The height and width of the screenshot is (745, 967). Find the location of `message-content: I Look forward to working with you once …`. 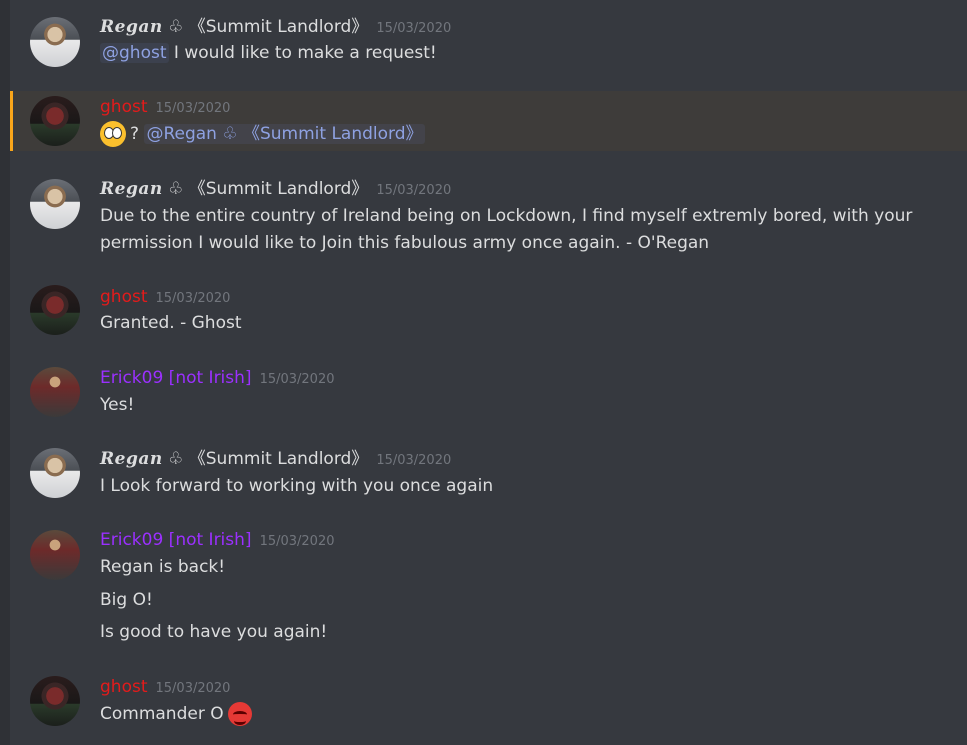

message-content: I Look forward to working with you once … is located at coordinates (297, 486).